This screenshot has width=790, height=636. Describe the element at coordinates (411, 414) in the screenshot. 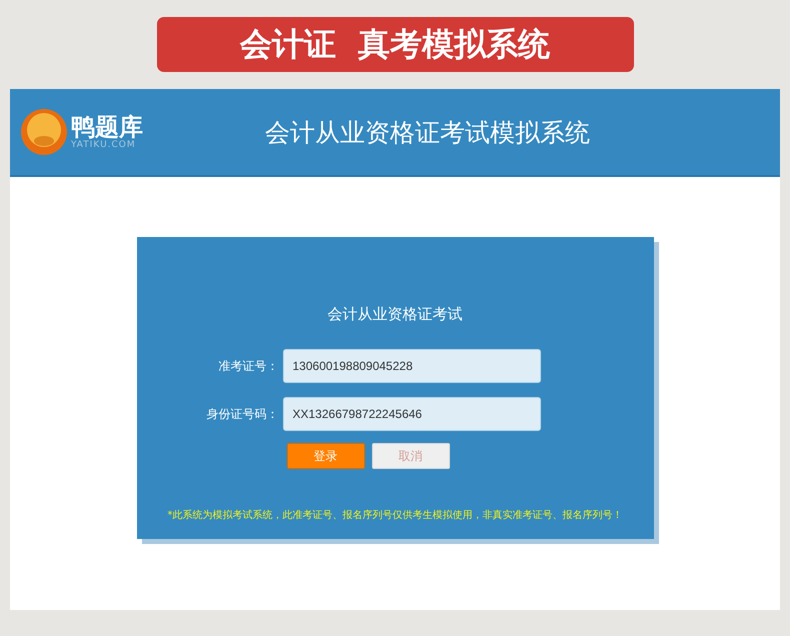

I see `input-field: XX13266798722245646` at that location.